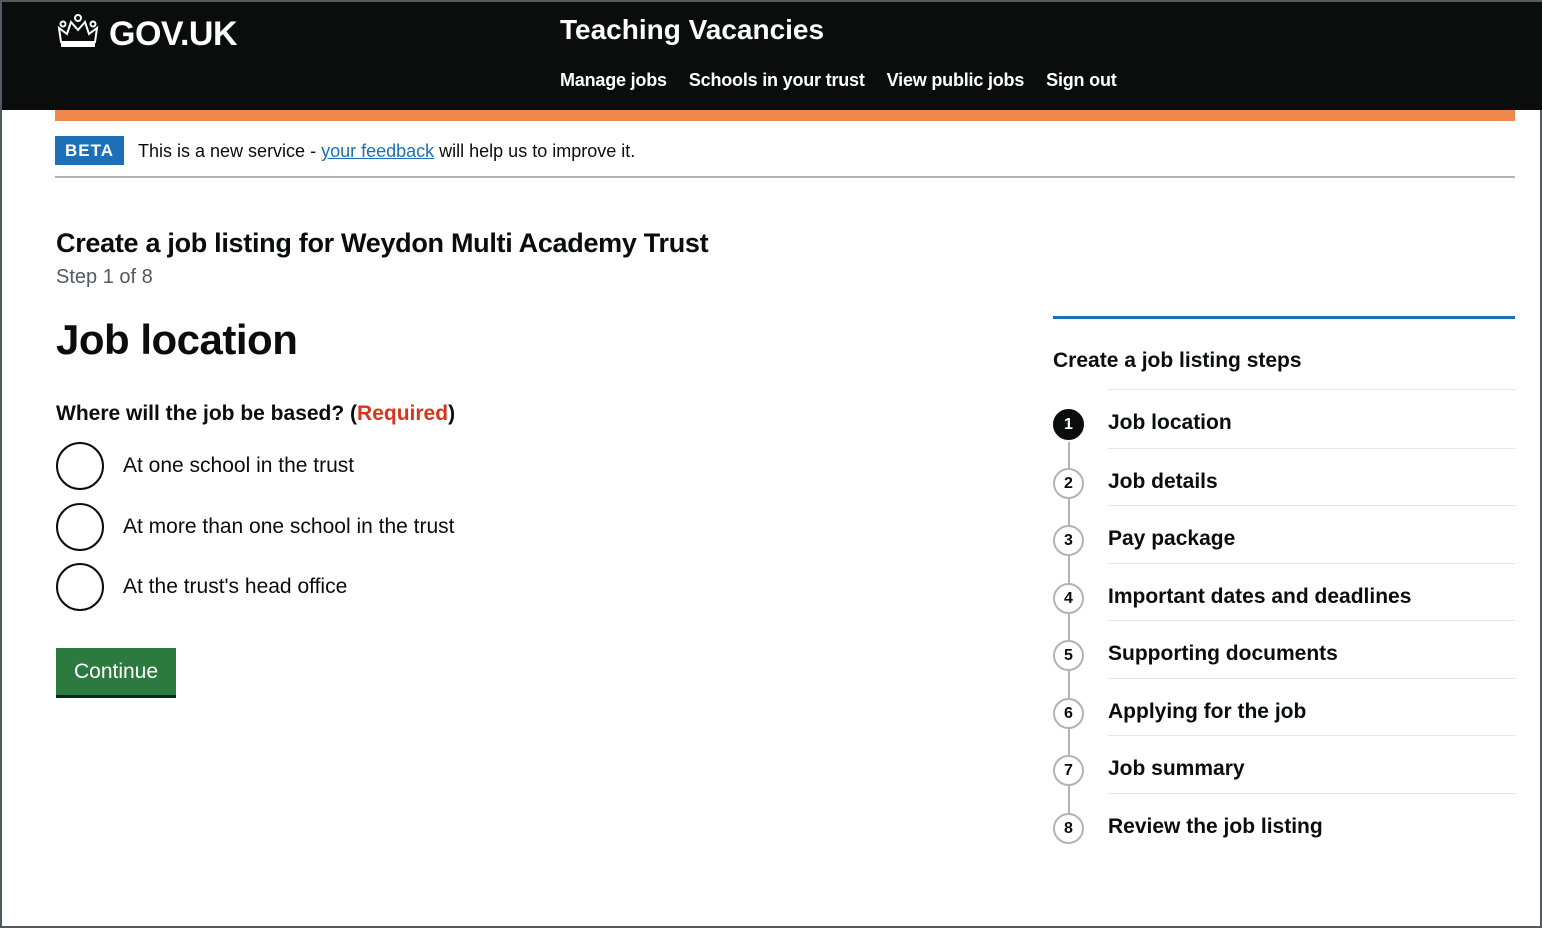 The height and width of the screenshot is (928, 1542). I want to click on step-label: Job summary, so click(1176, 769).